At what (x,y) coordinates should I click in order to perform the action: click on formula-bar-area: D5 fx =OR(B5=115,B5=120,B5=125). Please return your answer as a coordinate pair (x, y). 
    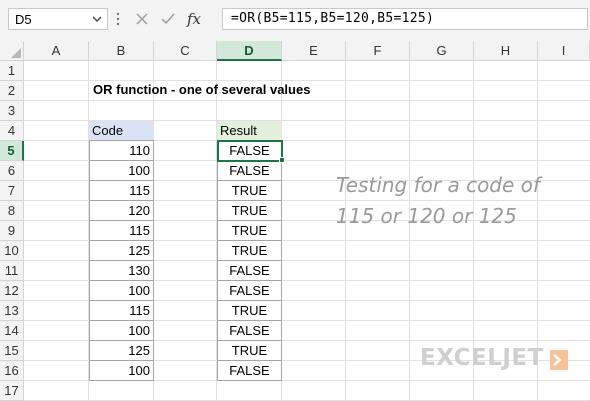
    Looking at the image, I should click on (295, 20).